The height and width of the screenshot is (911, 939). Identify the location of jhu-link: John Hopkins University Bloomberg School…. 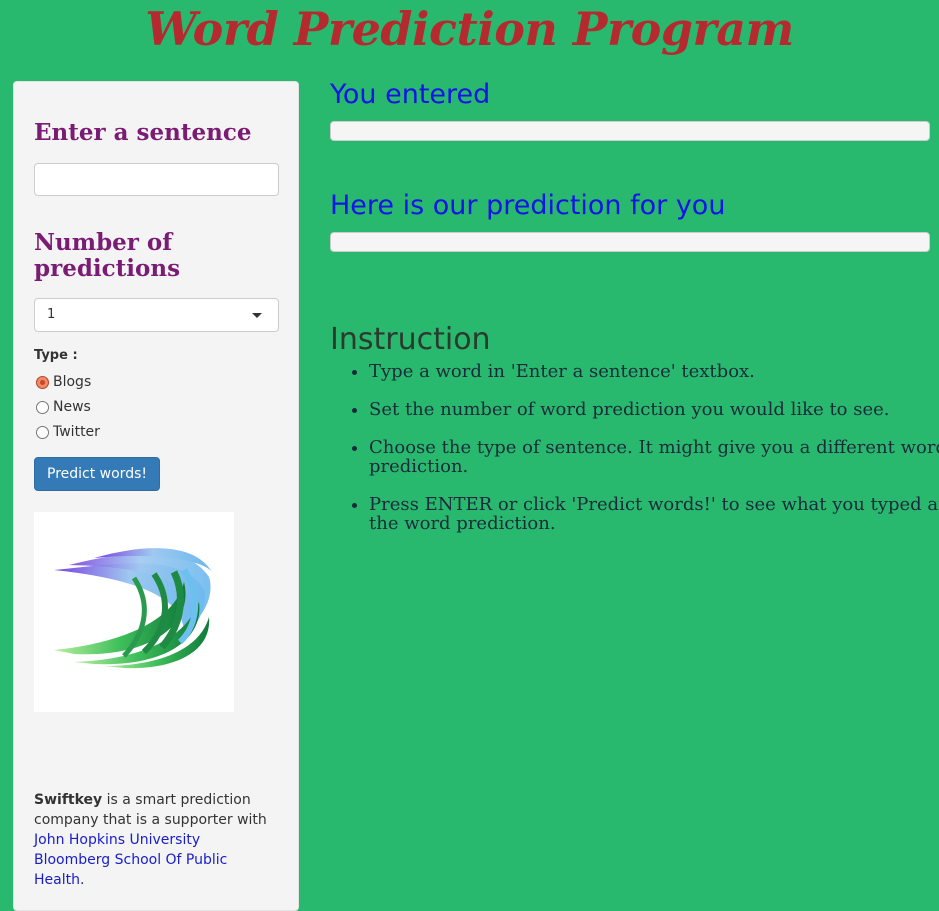
(130, 860).